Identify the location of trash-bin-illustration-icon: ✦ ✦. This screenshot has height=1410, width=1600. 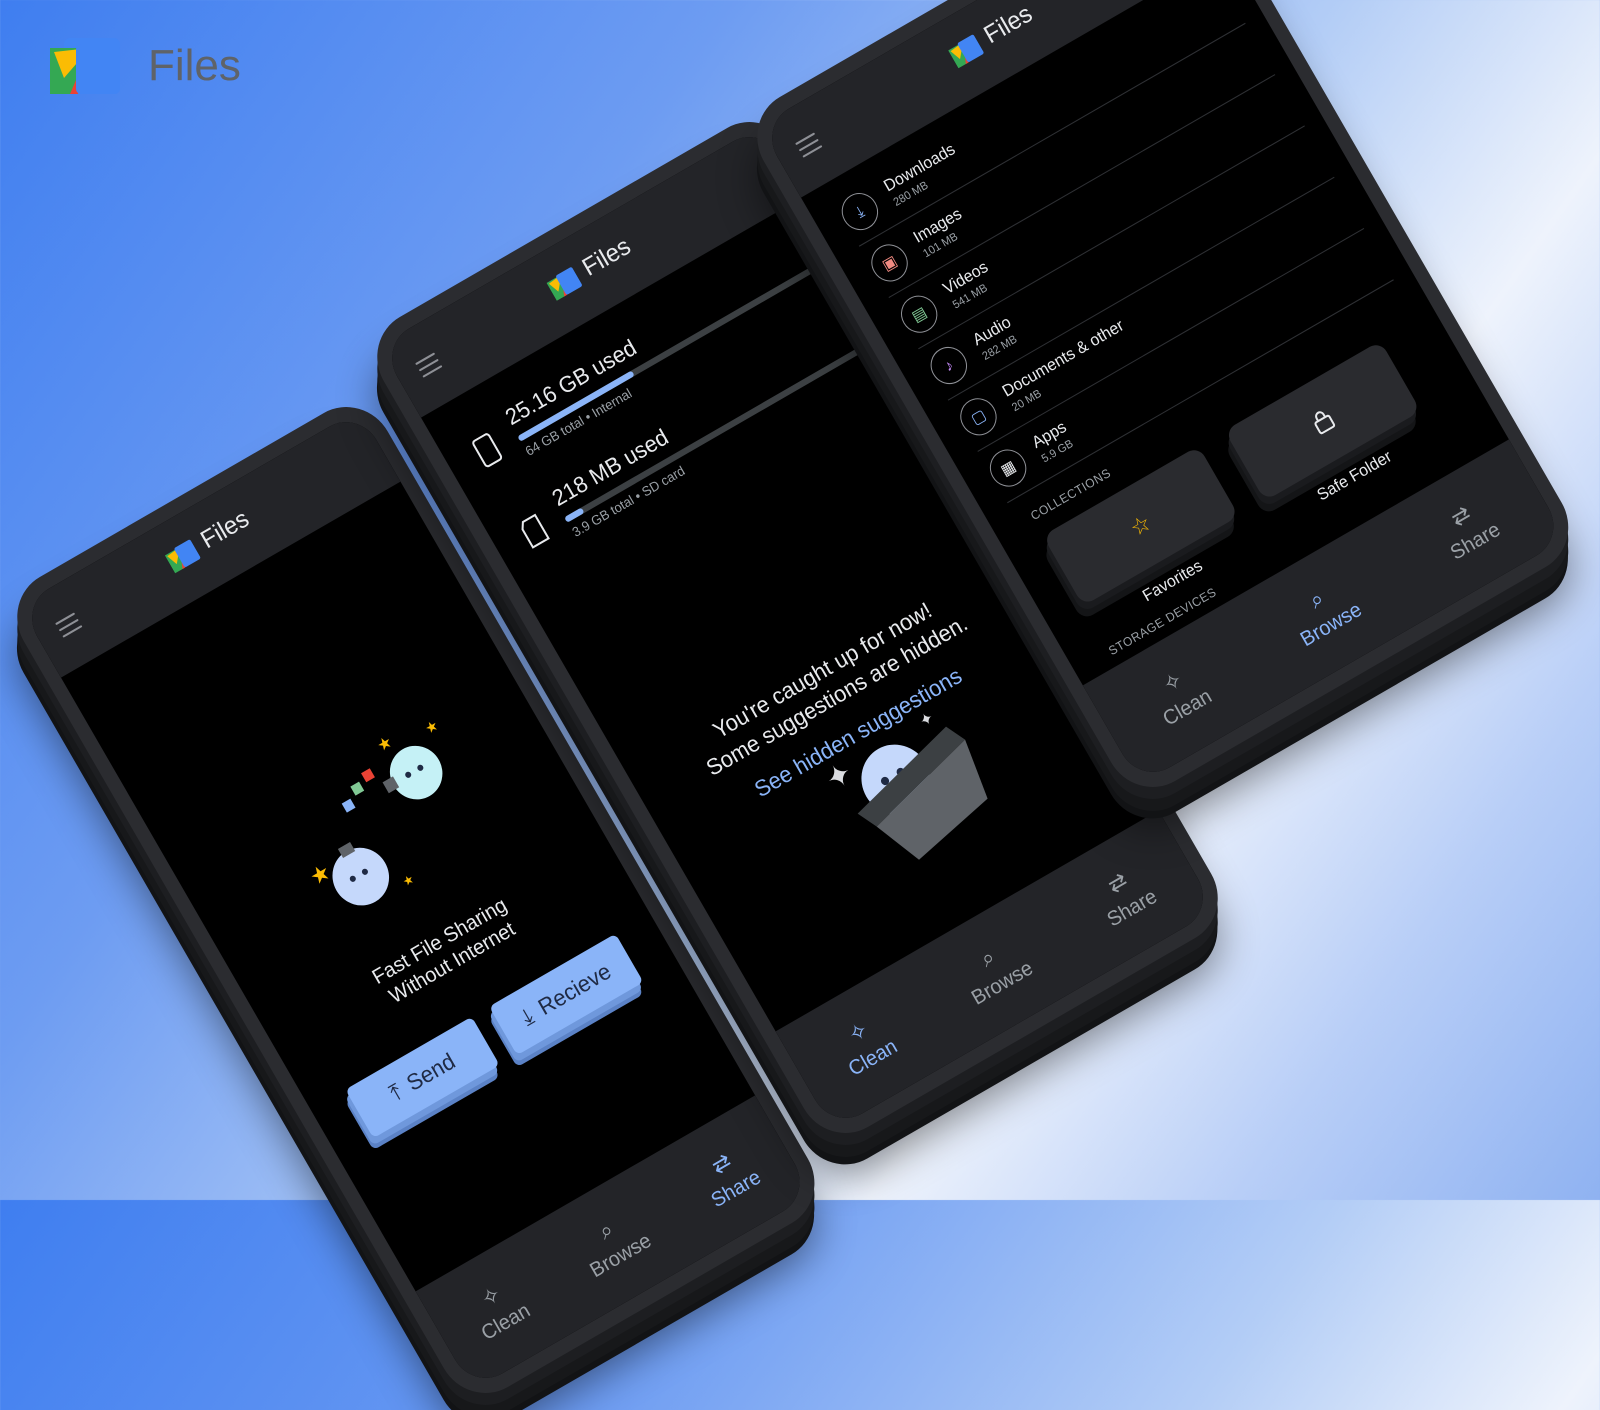
(904, 784).